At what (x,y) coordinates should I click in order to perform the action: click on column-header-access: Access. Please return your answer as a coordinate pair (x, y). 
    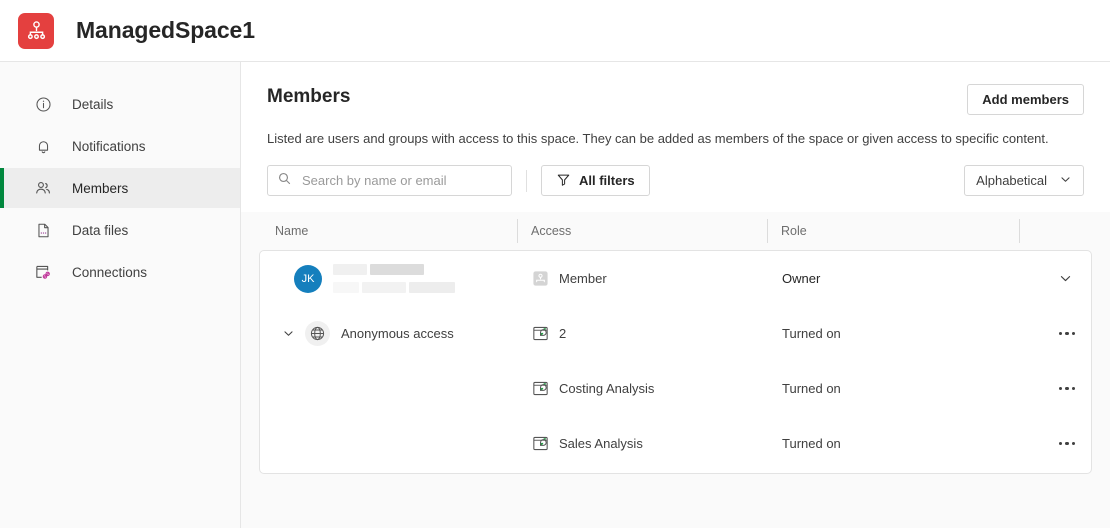
    Looking at the image, I should click on (642, 231).